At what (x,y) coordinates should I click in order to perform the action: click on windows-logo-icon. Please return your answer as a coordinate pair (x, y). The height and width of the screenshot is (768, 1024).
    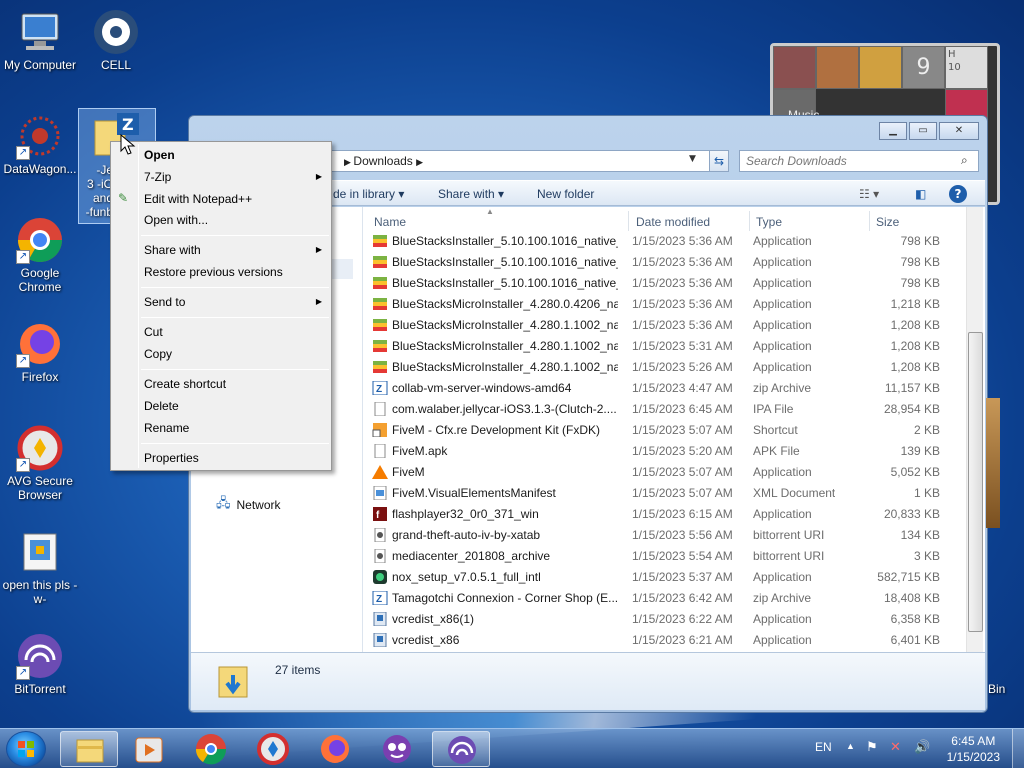
    Looking at the image, I should click on (26, 749).